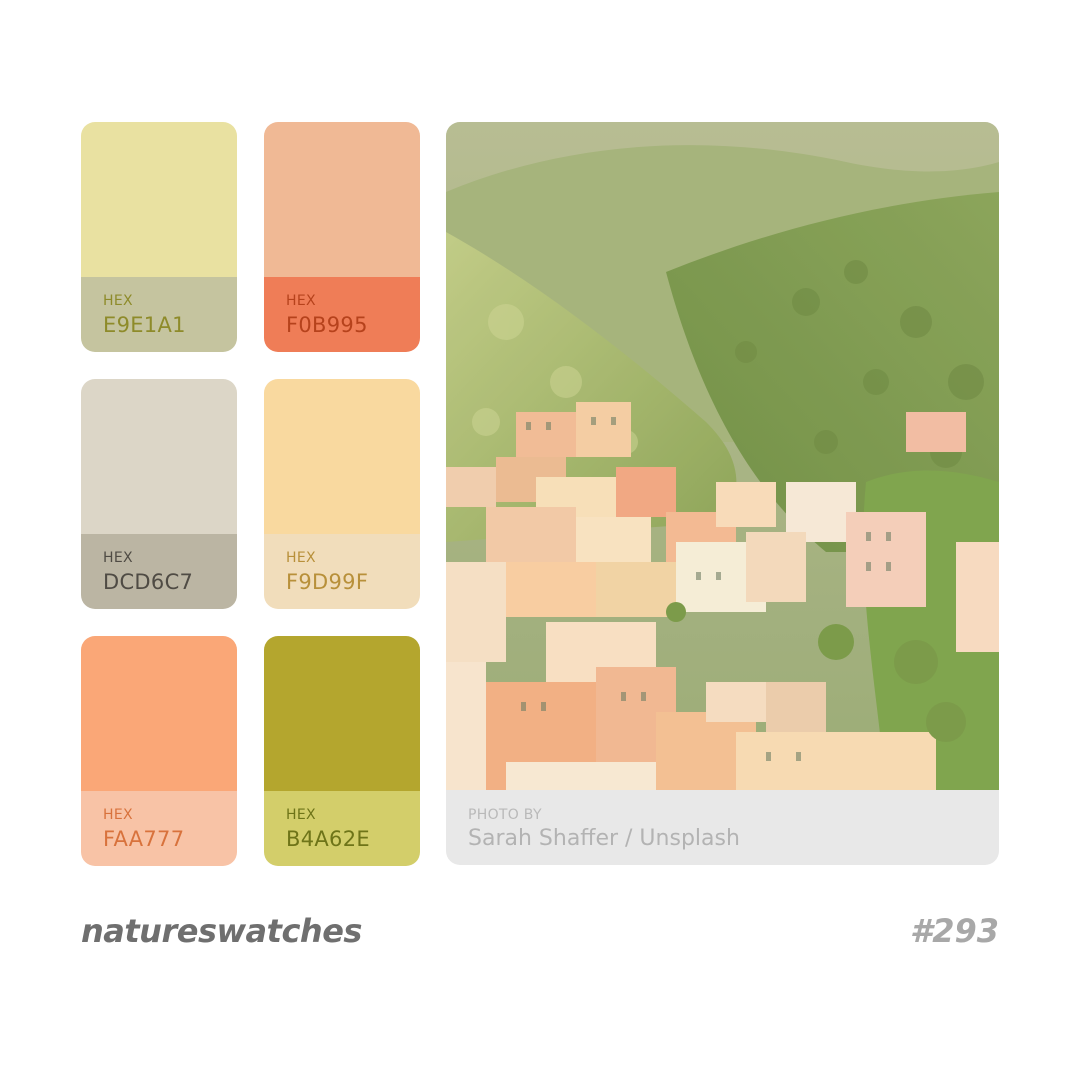 Image resolution: width=1080 pixels, height=1080 pixels. I want to click on swatch-4-band: HEX F9D99F, so click(342, 571).